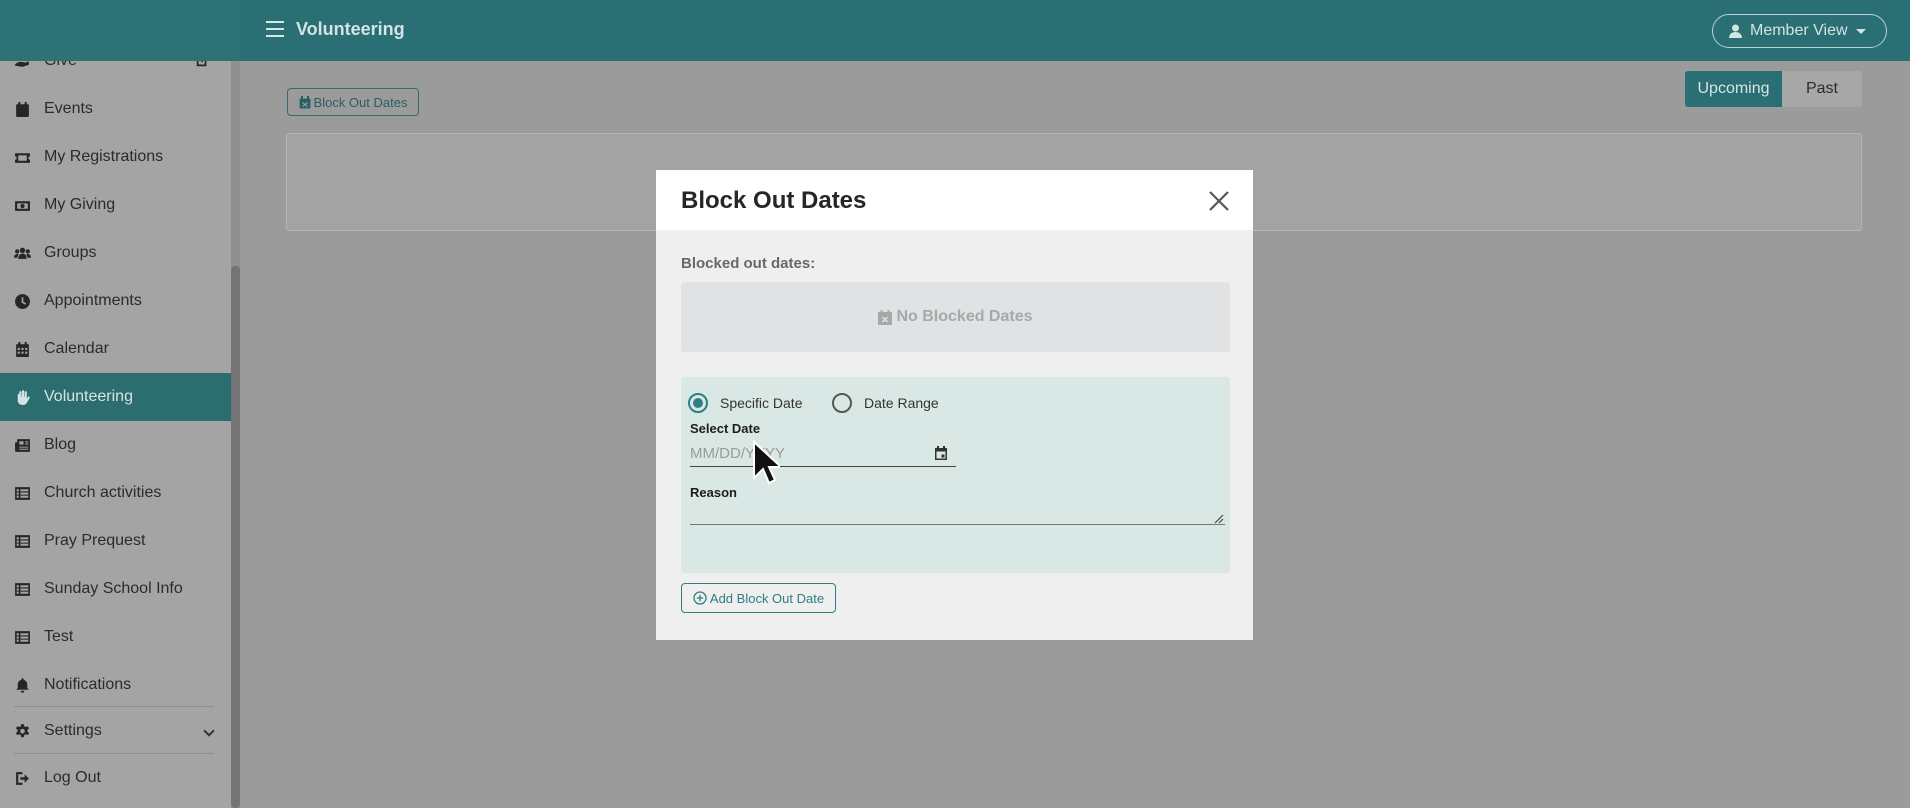  I want to click on sidebar-item-notifications: Notifications, so click(115, 685).